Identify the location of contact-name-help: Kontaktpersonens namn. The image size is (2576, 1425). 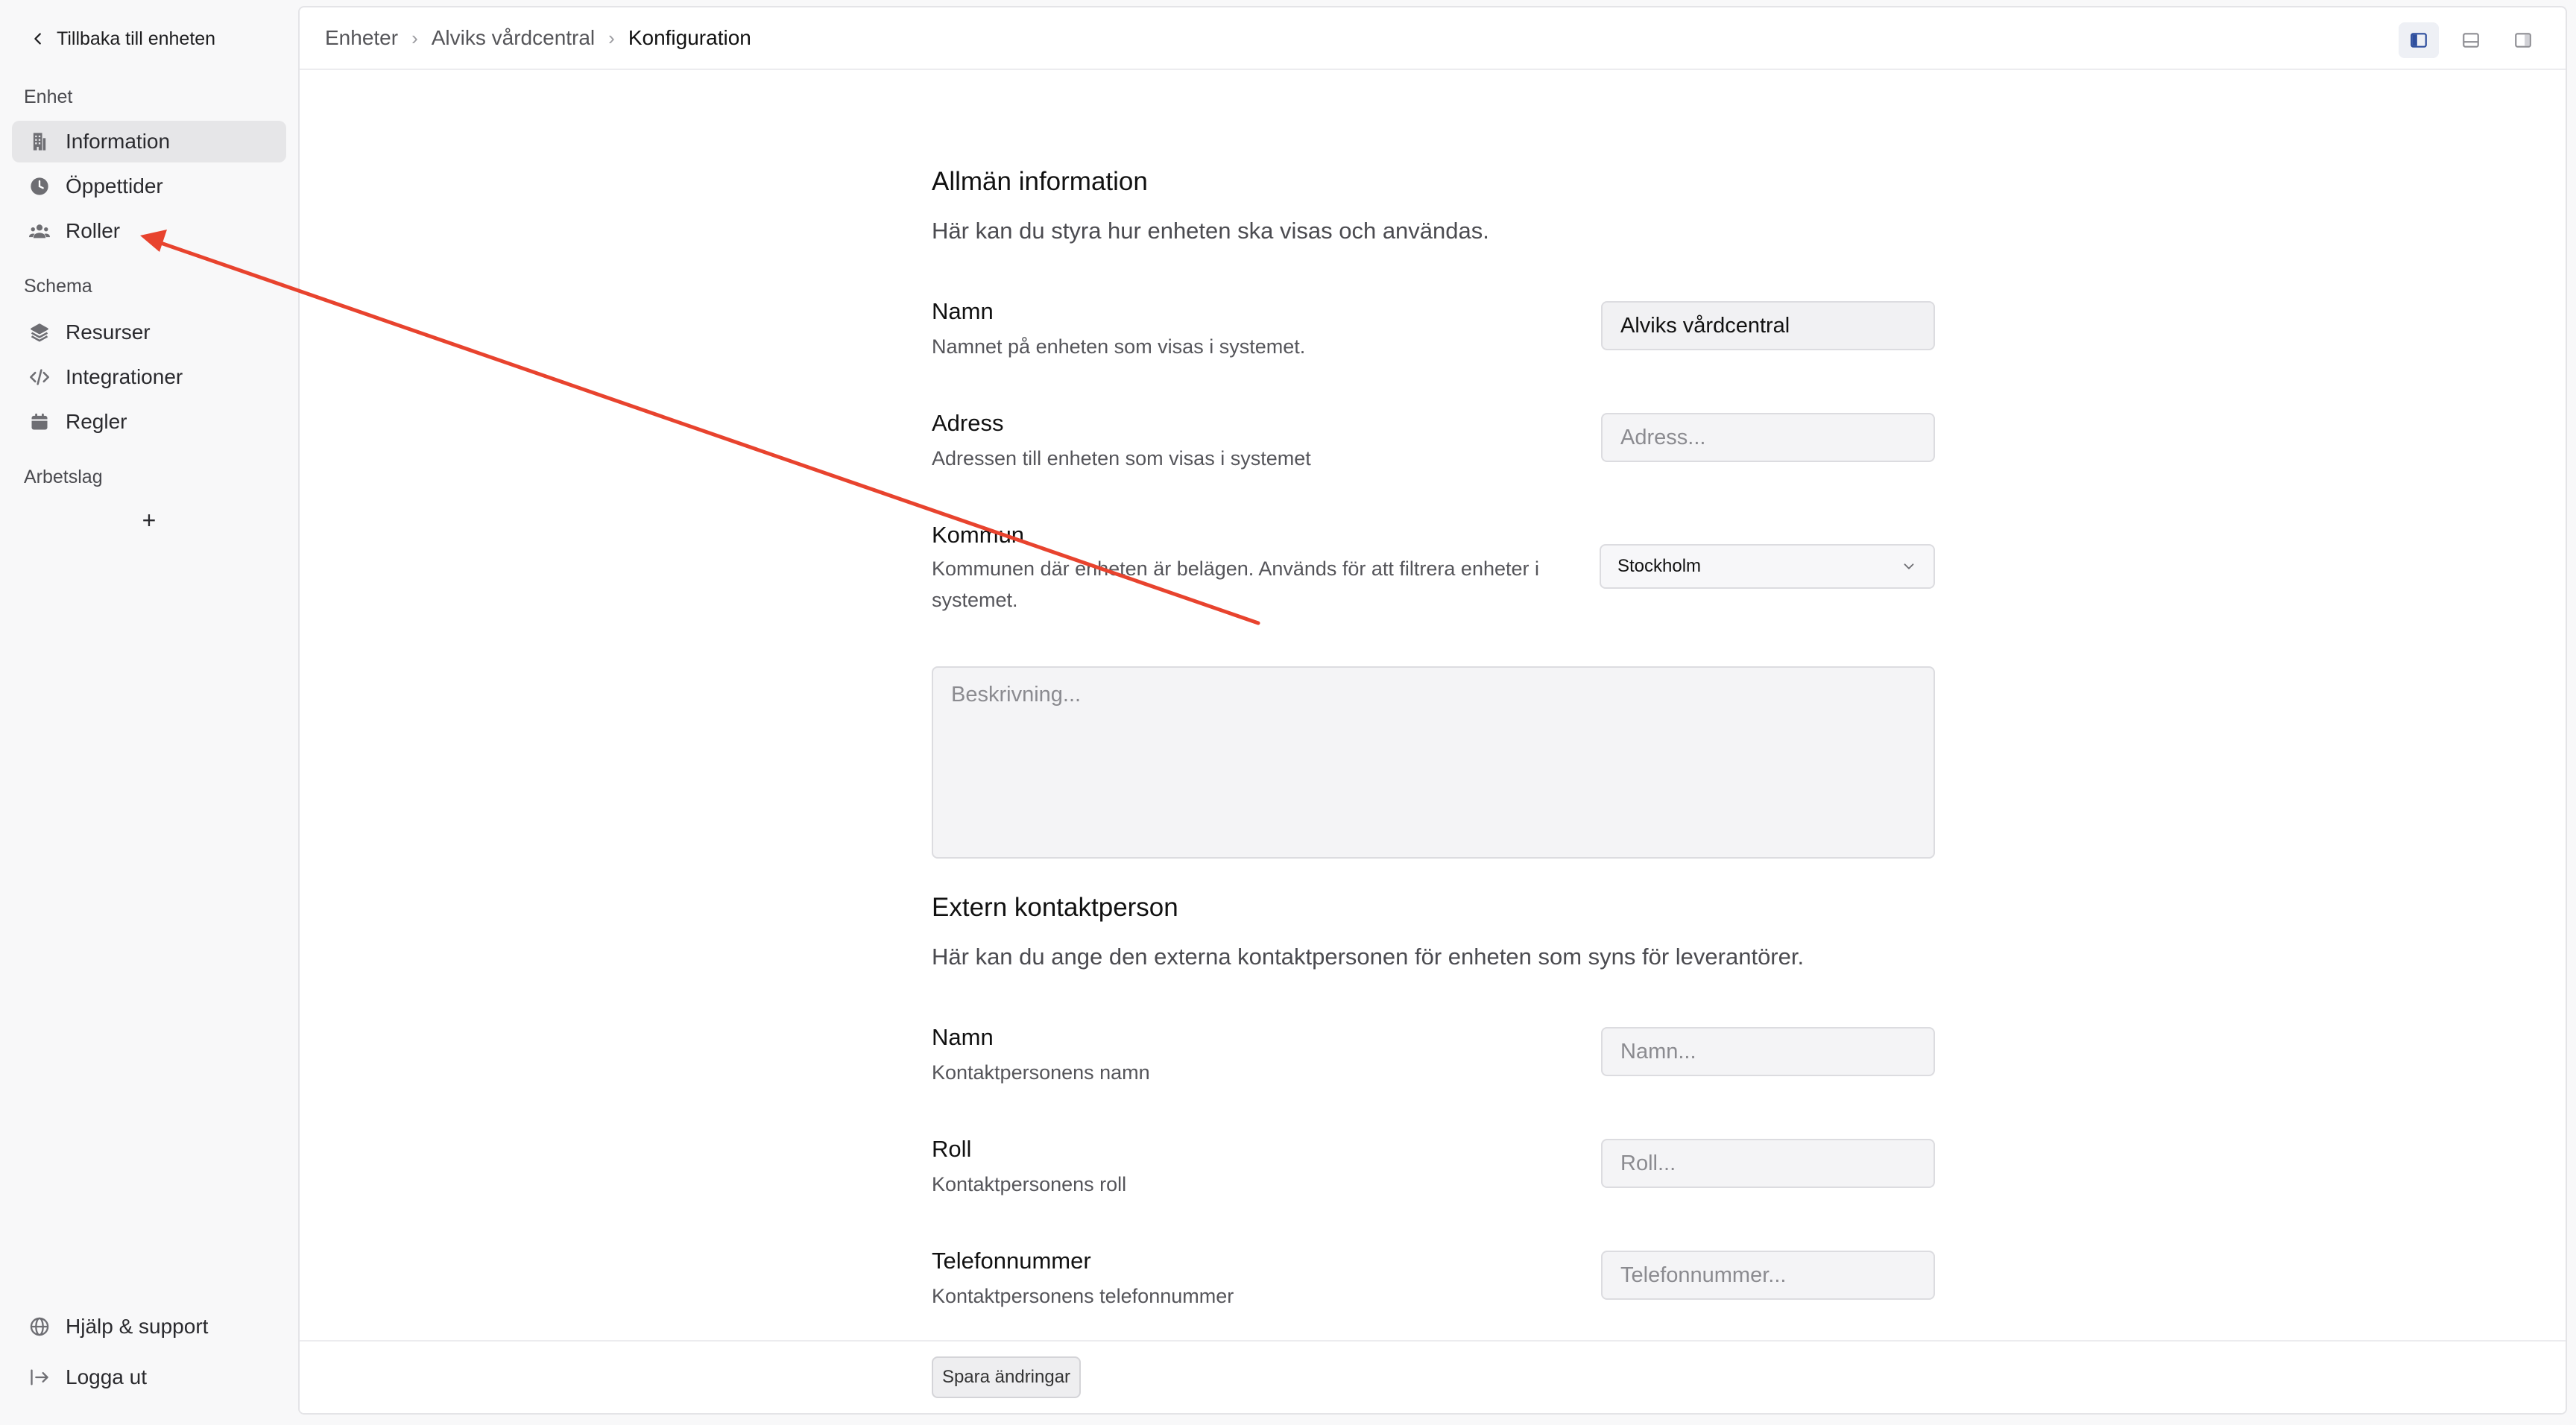
(1041, 1072).